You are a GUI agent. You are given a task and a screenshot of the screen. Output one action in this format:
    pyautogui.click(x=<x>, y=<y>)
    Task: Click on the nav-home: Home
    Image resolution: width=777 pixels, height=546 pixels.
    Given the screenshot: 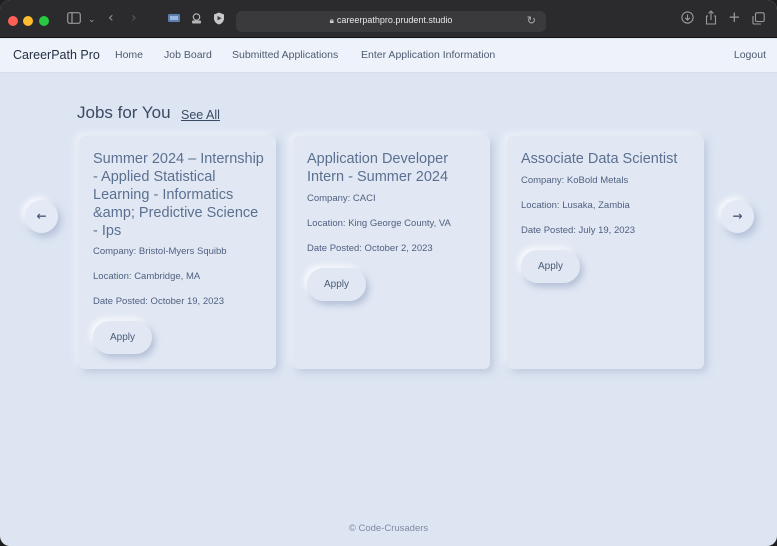 What is the action you would take?
    pyautogui.click(x=129, y=55)
    